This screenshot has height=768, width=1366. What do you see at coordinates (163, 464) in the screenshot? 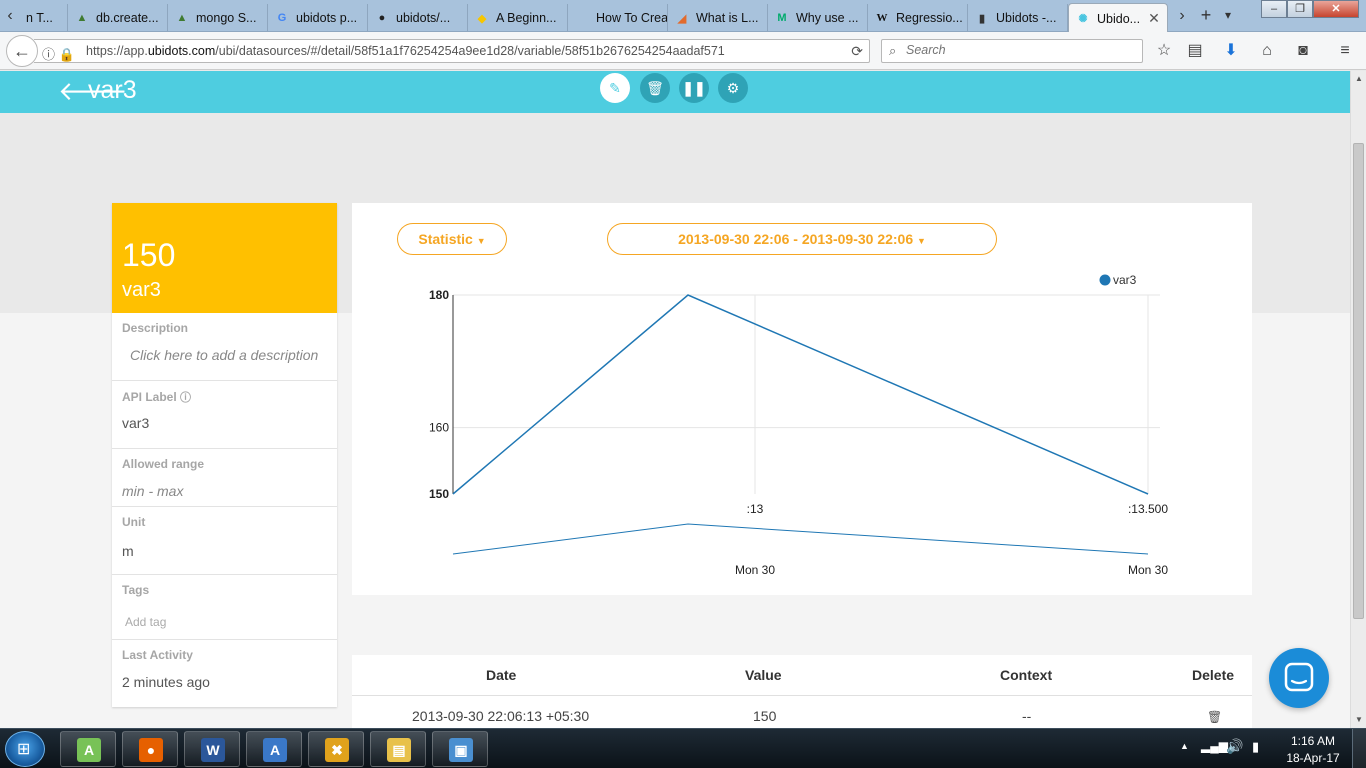
I see `allowed-range-label: Allowed range` at bounding box center [163, 464].